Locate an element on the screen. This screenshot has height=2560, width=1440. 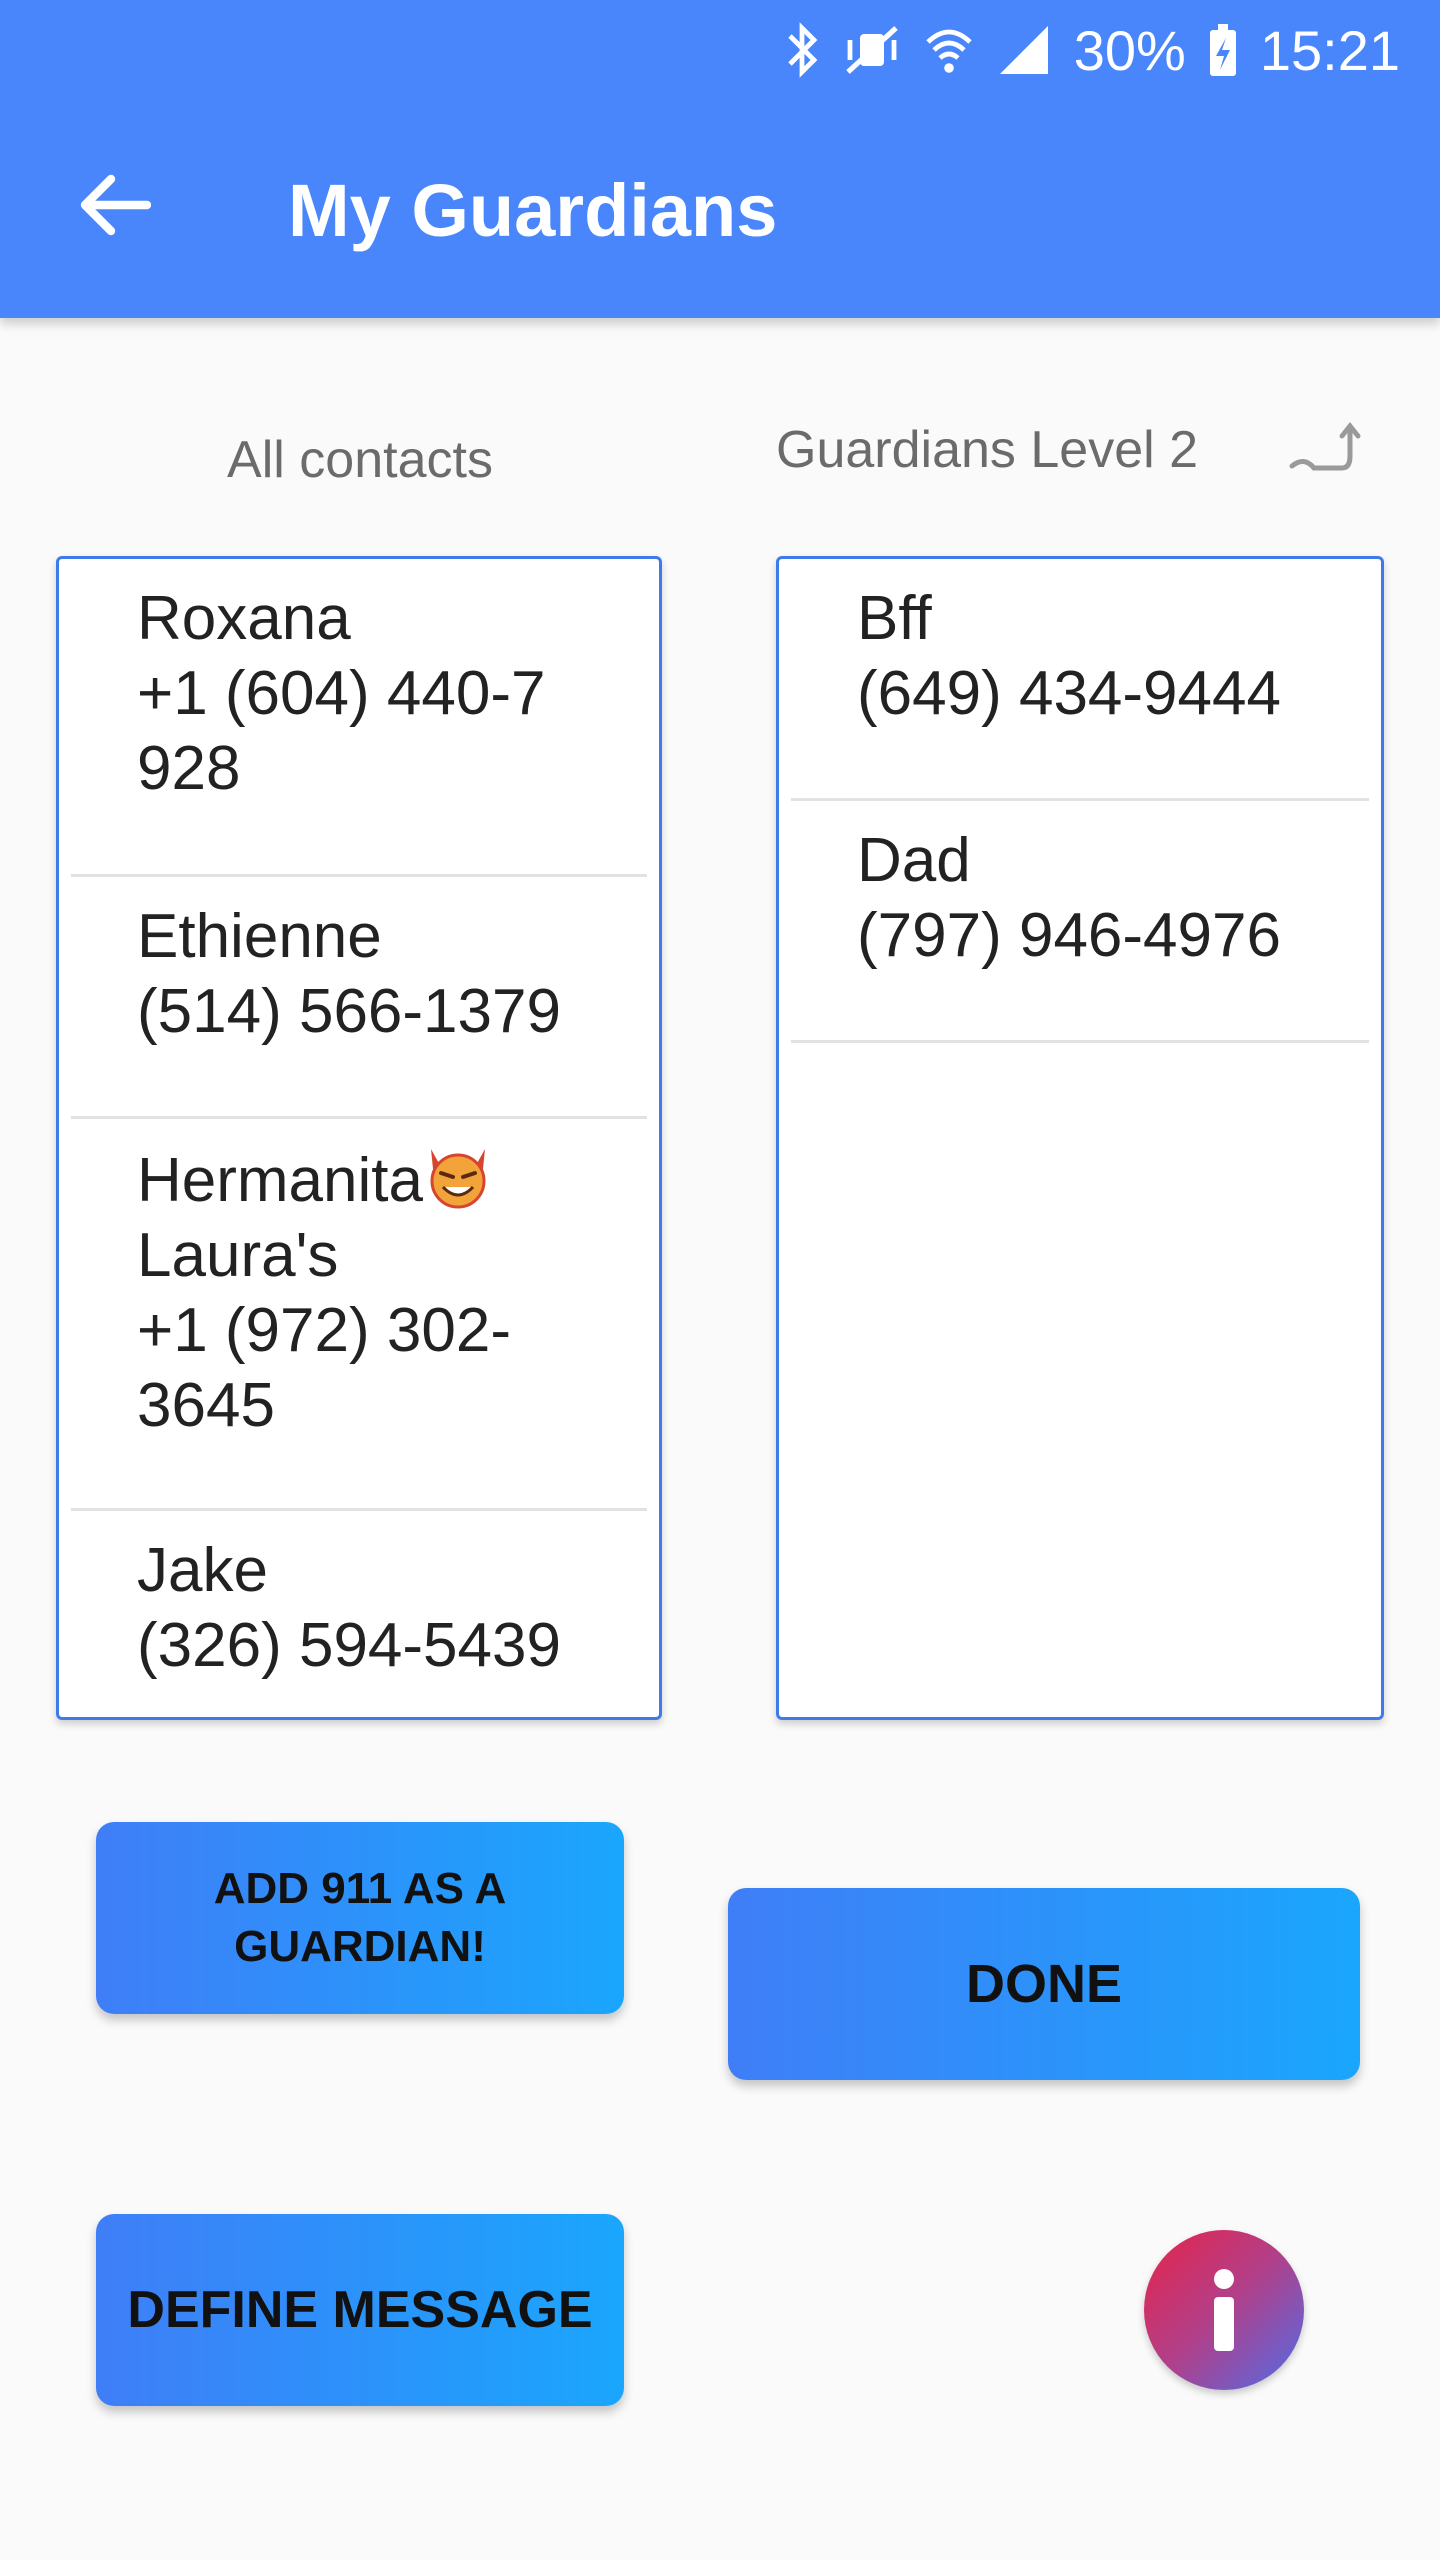
contact-phone: (514) 566-1379 is located at coordinates (349, 1011).